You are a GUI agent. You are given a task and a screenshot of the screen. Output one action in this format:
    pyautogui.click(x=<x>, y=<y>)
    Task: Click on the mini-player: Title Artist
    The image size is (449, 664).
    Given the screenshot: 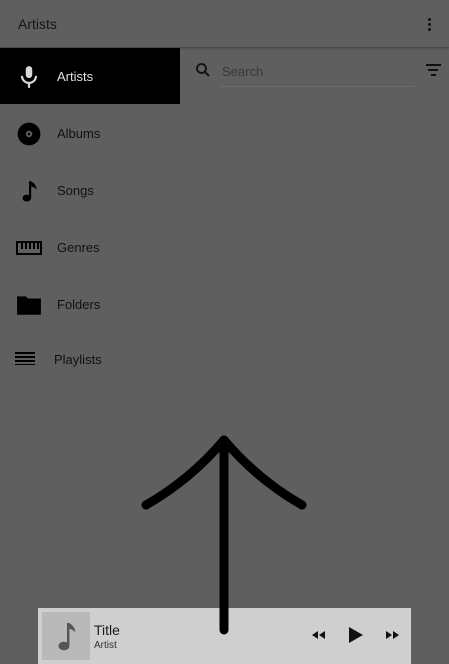 What is the action you would take?
    pyautogui.click(x=224, y=636)
    